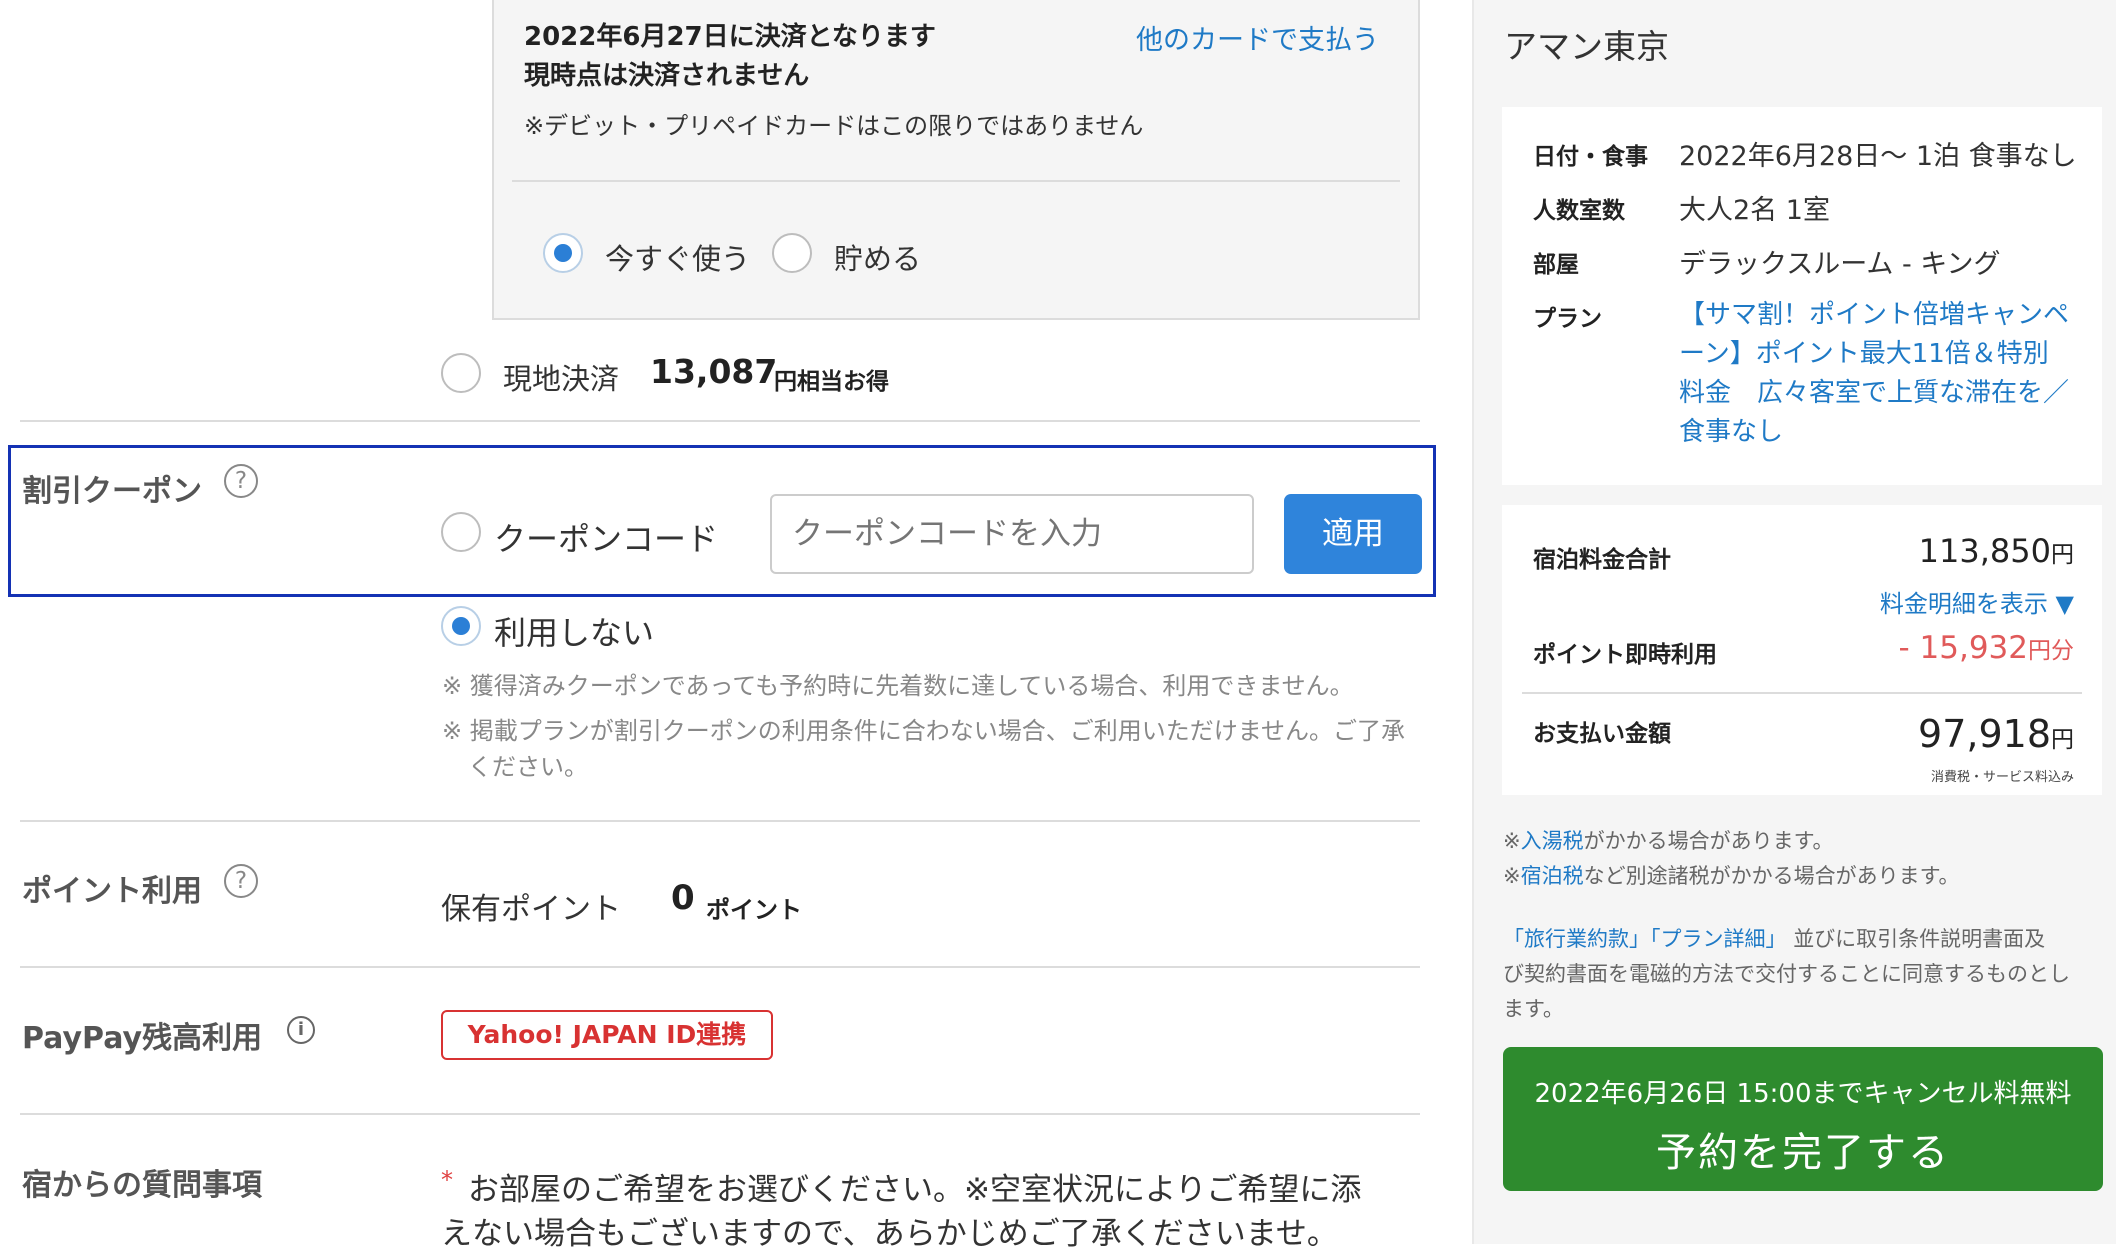 The image size is (2116, 1253). Describe the element at coordinates (1919, 939) in the screenshot. I see `terms-text: 並びに取引条件説明書面及` at that location.